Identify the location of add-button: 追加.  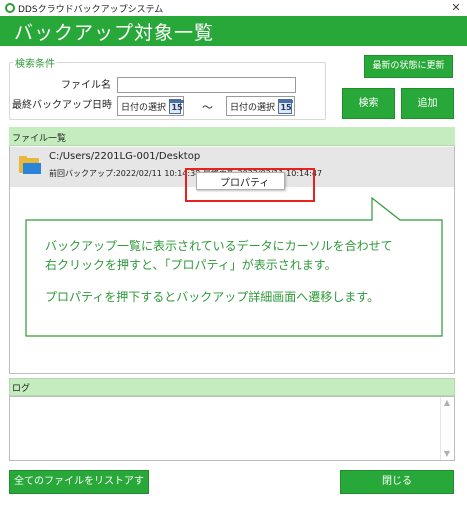
(427, 103).